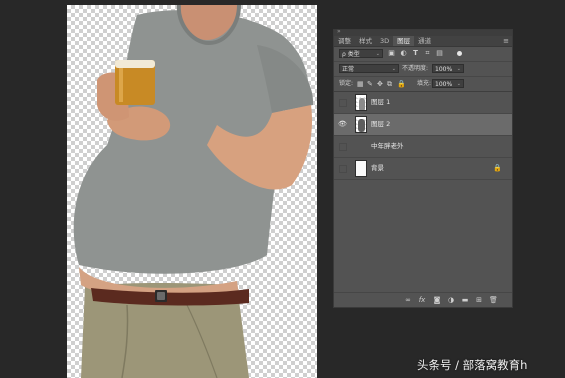  What do you see at coordinates (423, 147) in the screenshot?
I see `layer-row-3: 中年胖老外` at bounding box center [423, 147].